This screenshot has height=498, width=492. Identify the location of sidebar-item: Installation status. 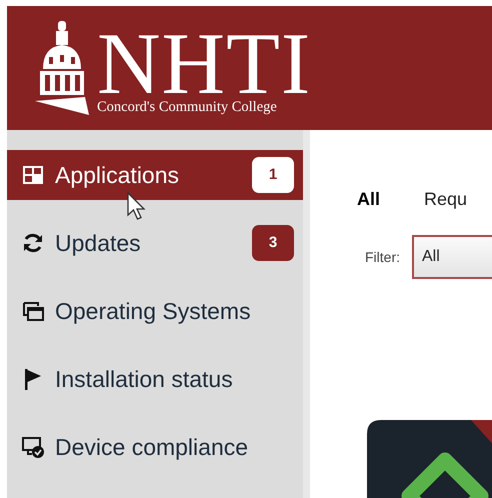
(155, 379).